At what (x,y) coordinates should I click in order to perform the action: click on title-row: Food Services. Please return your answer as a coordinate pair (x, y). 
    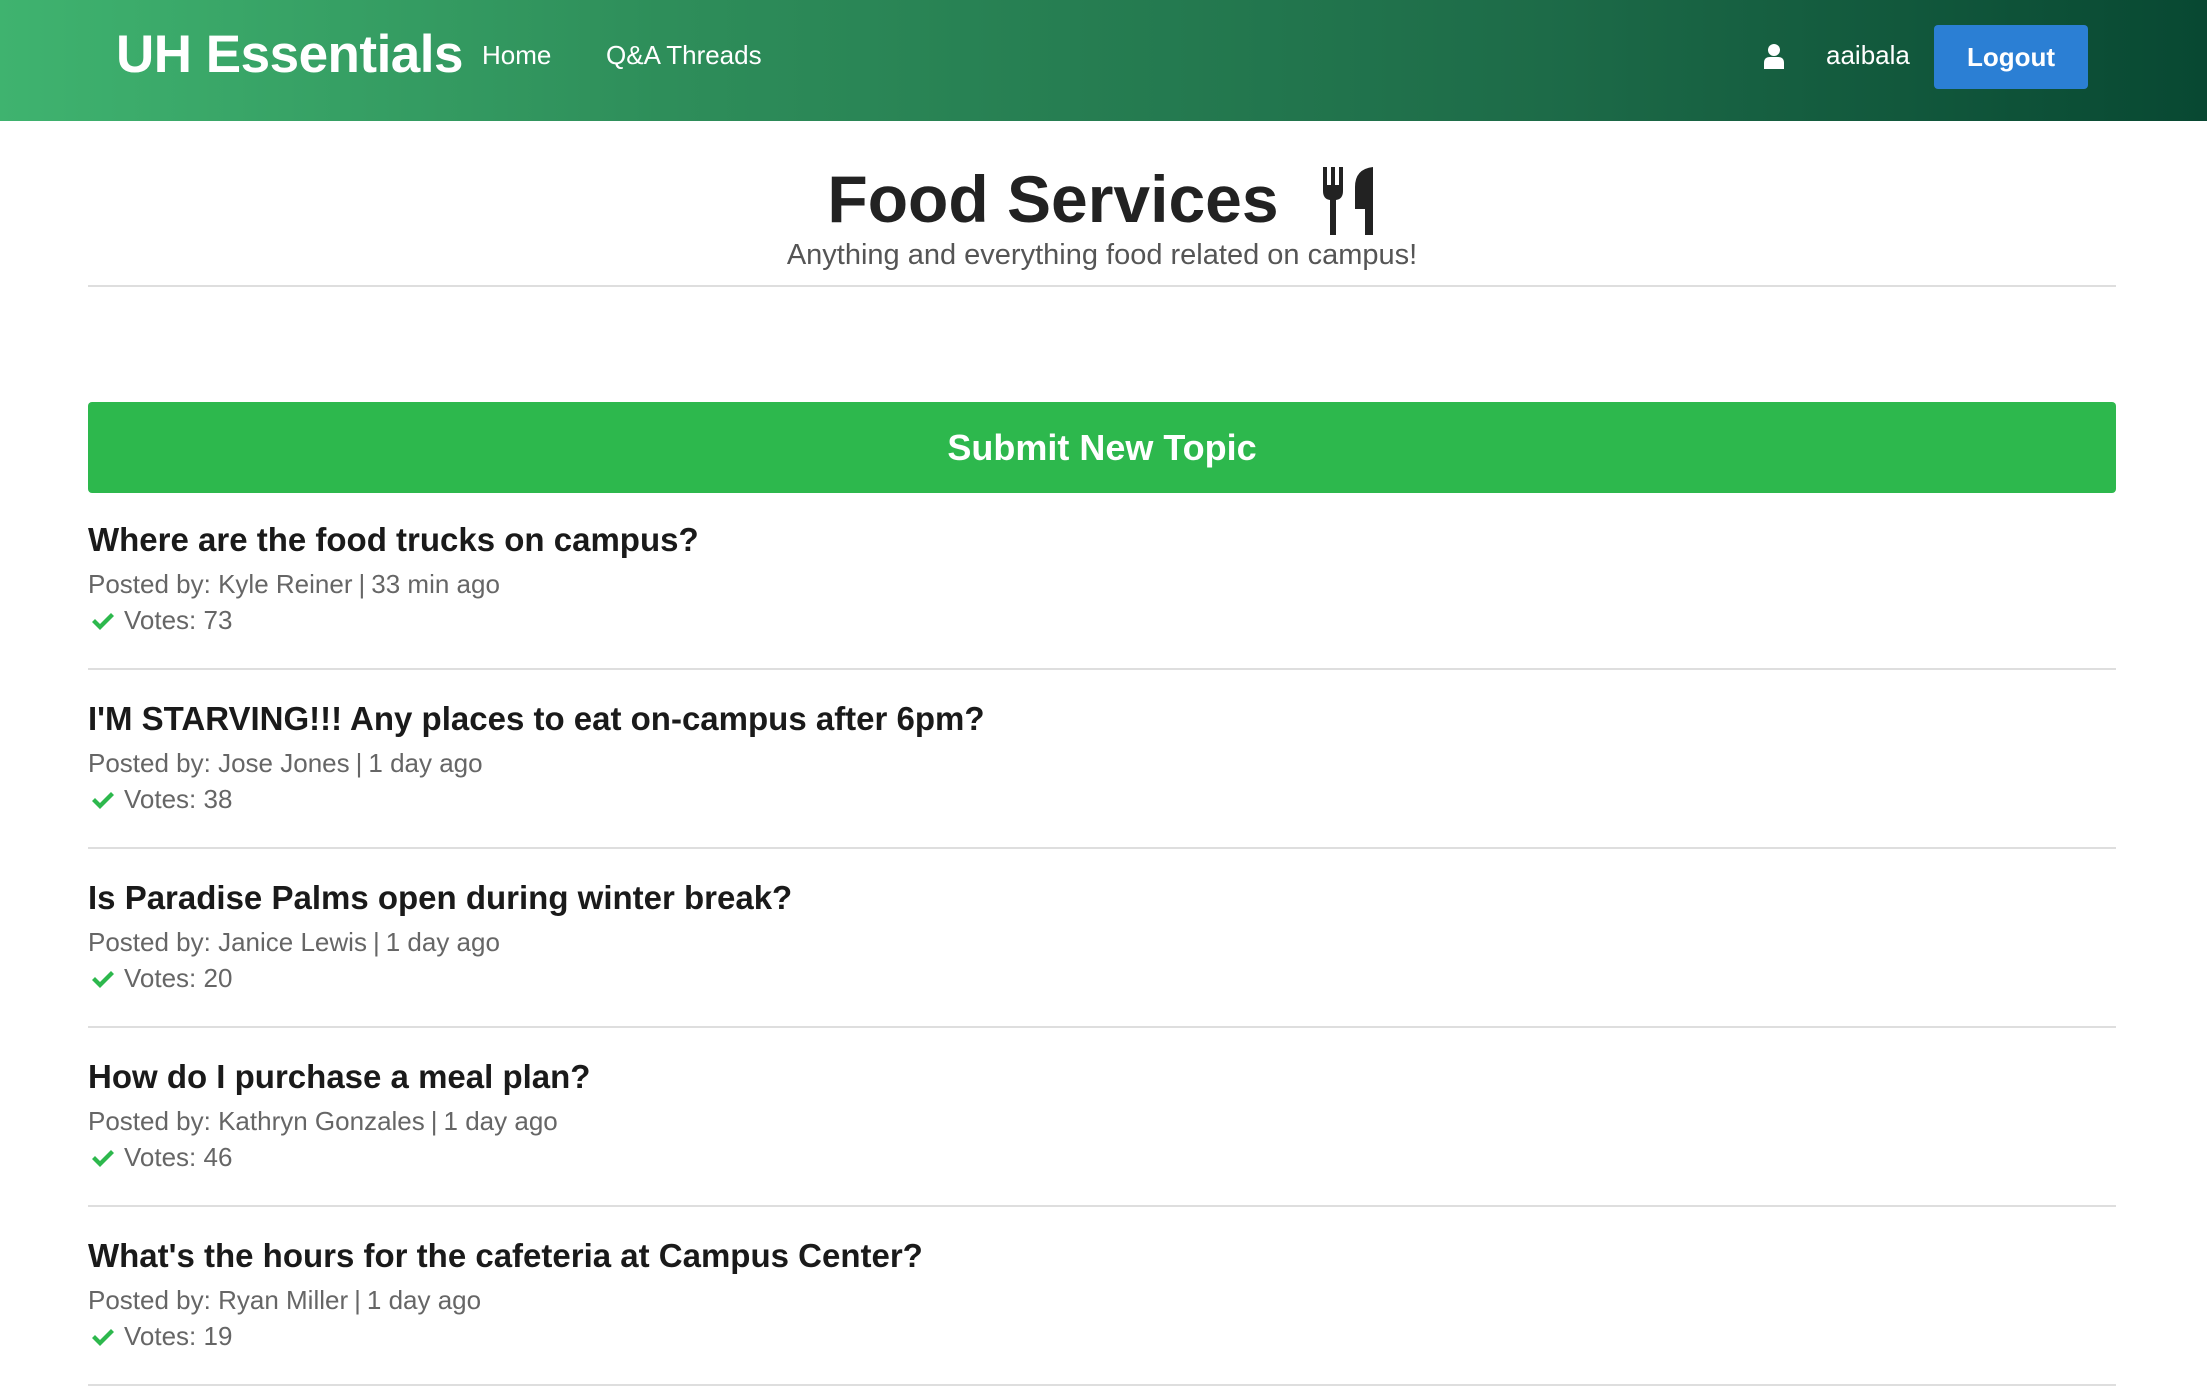
    Looking at the image, I should click on (1102, 199).